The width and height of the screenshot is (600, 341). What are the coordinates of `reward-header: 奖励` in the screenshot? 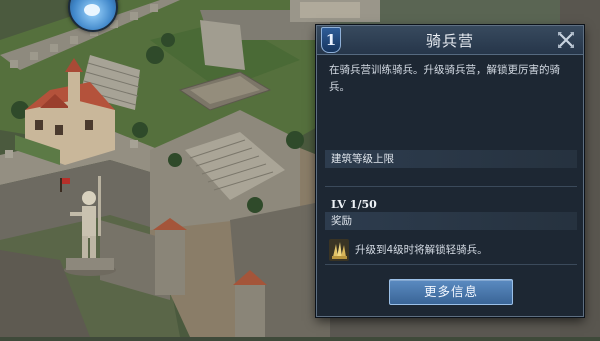 It's located at (451, 221).